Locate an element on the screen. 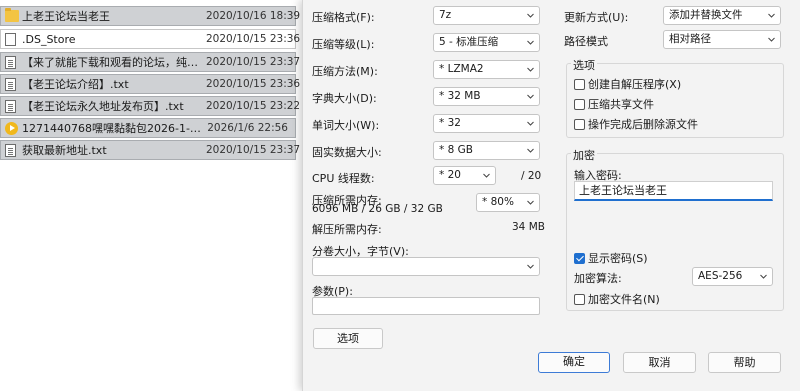  format-value: 7z is located at coordinates (445, 15).